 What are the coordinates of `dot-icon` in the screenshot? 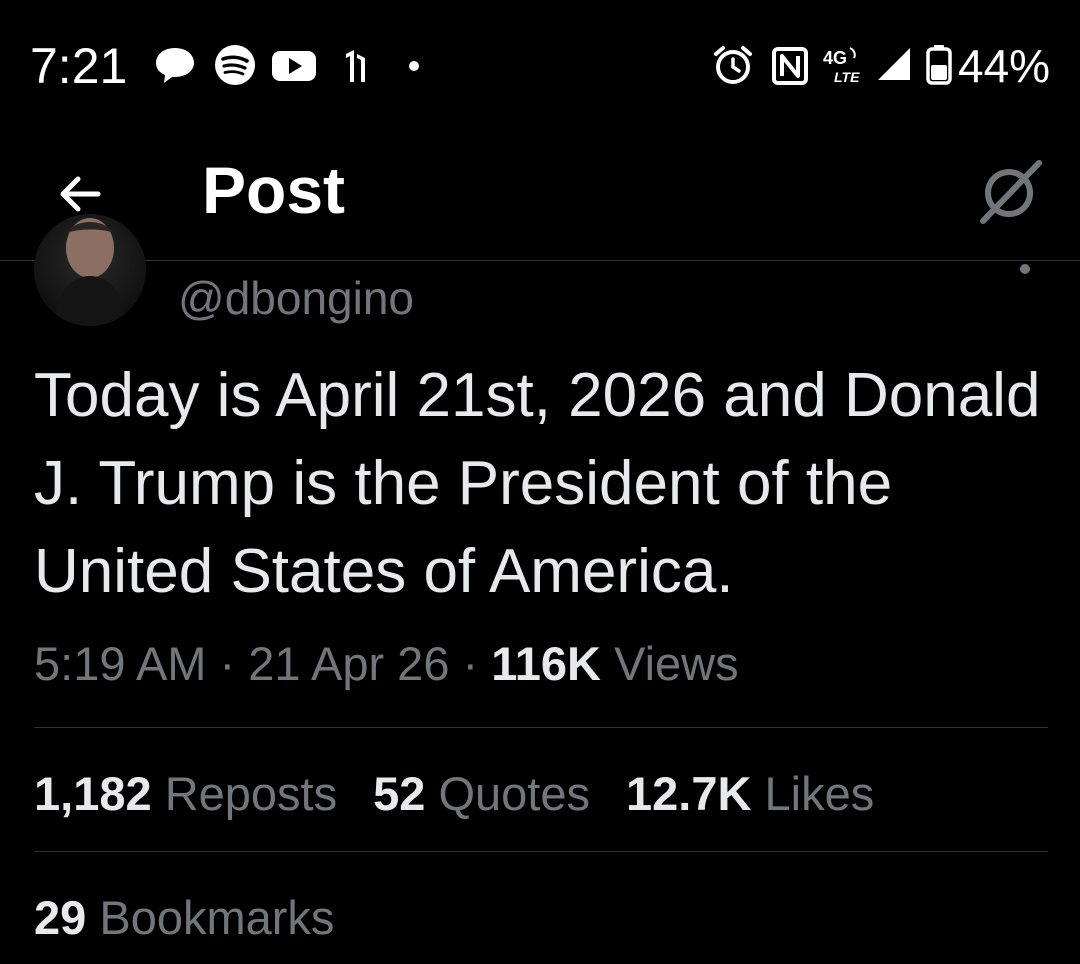 It's located at (414, 66).